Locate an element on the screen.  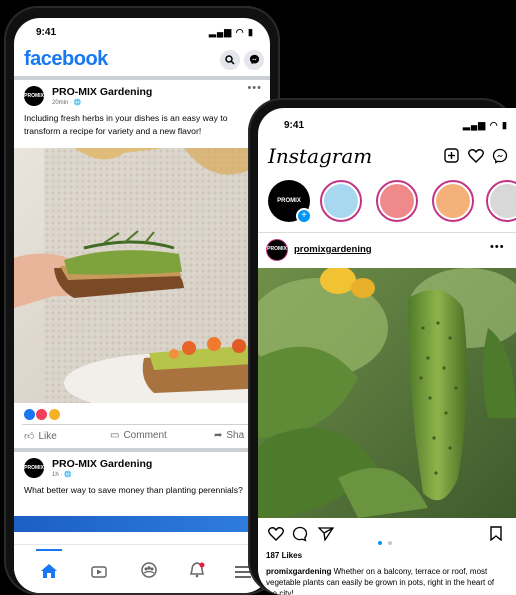
share-label: Sha is located at coordinates (235, 435).